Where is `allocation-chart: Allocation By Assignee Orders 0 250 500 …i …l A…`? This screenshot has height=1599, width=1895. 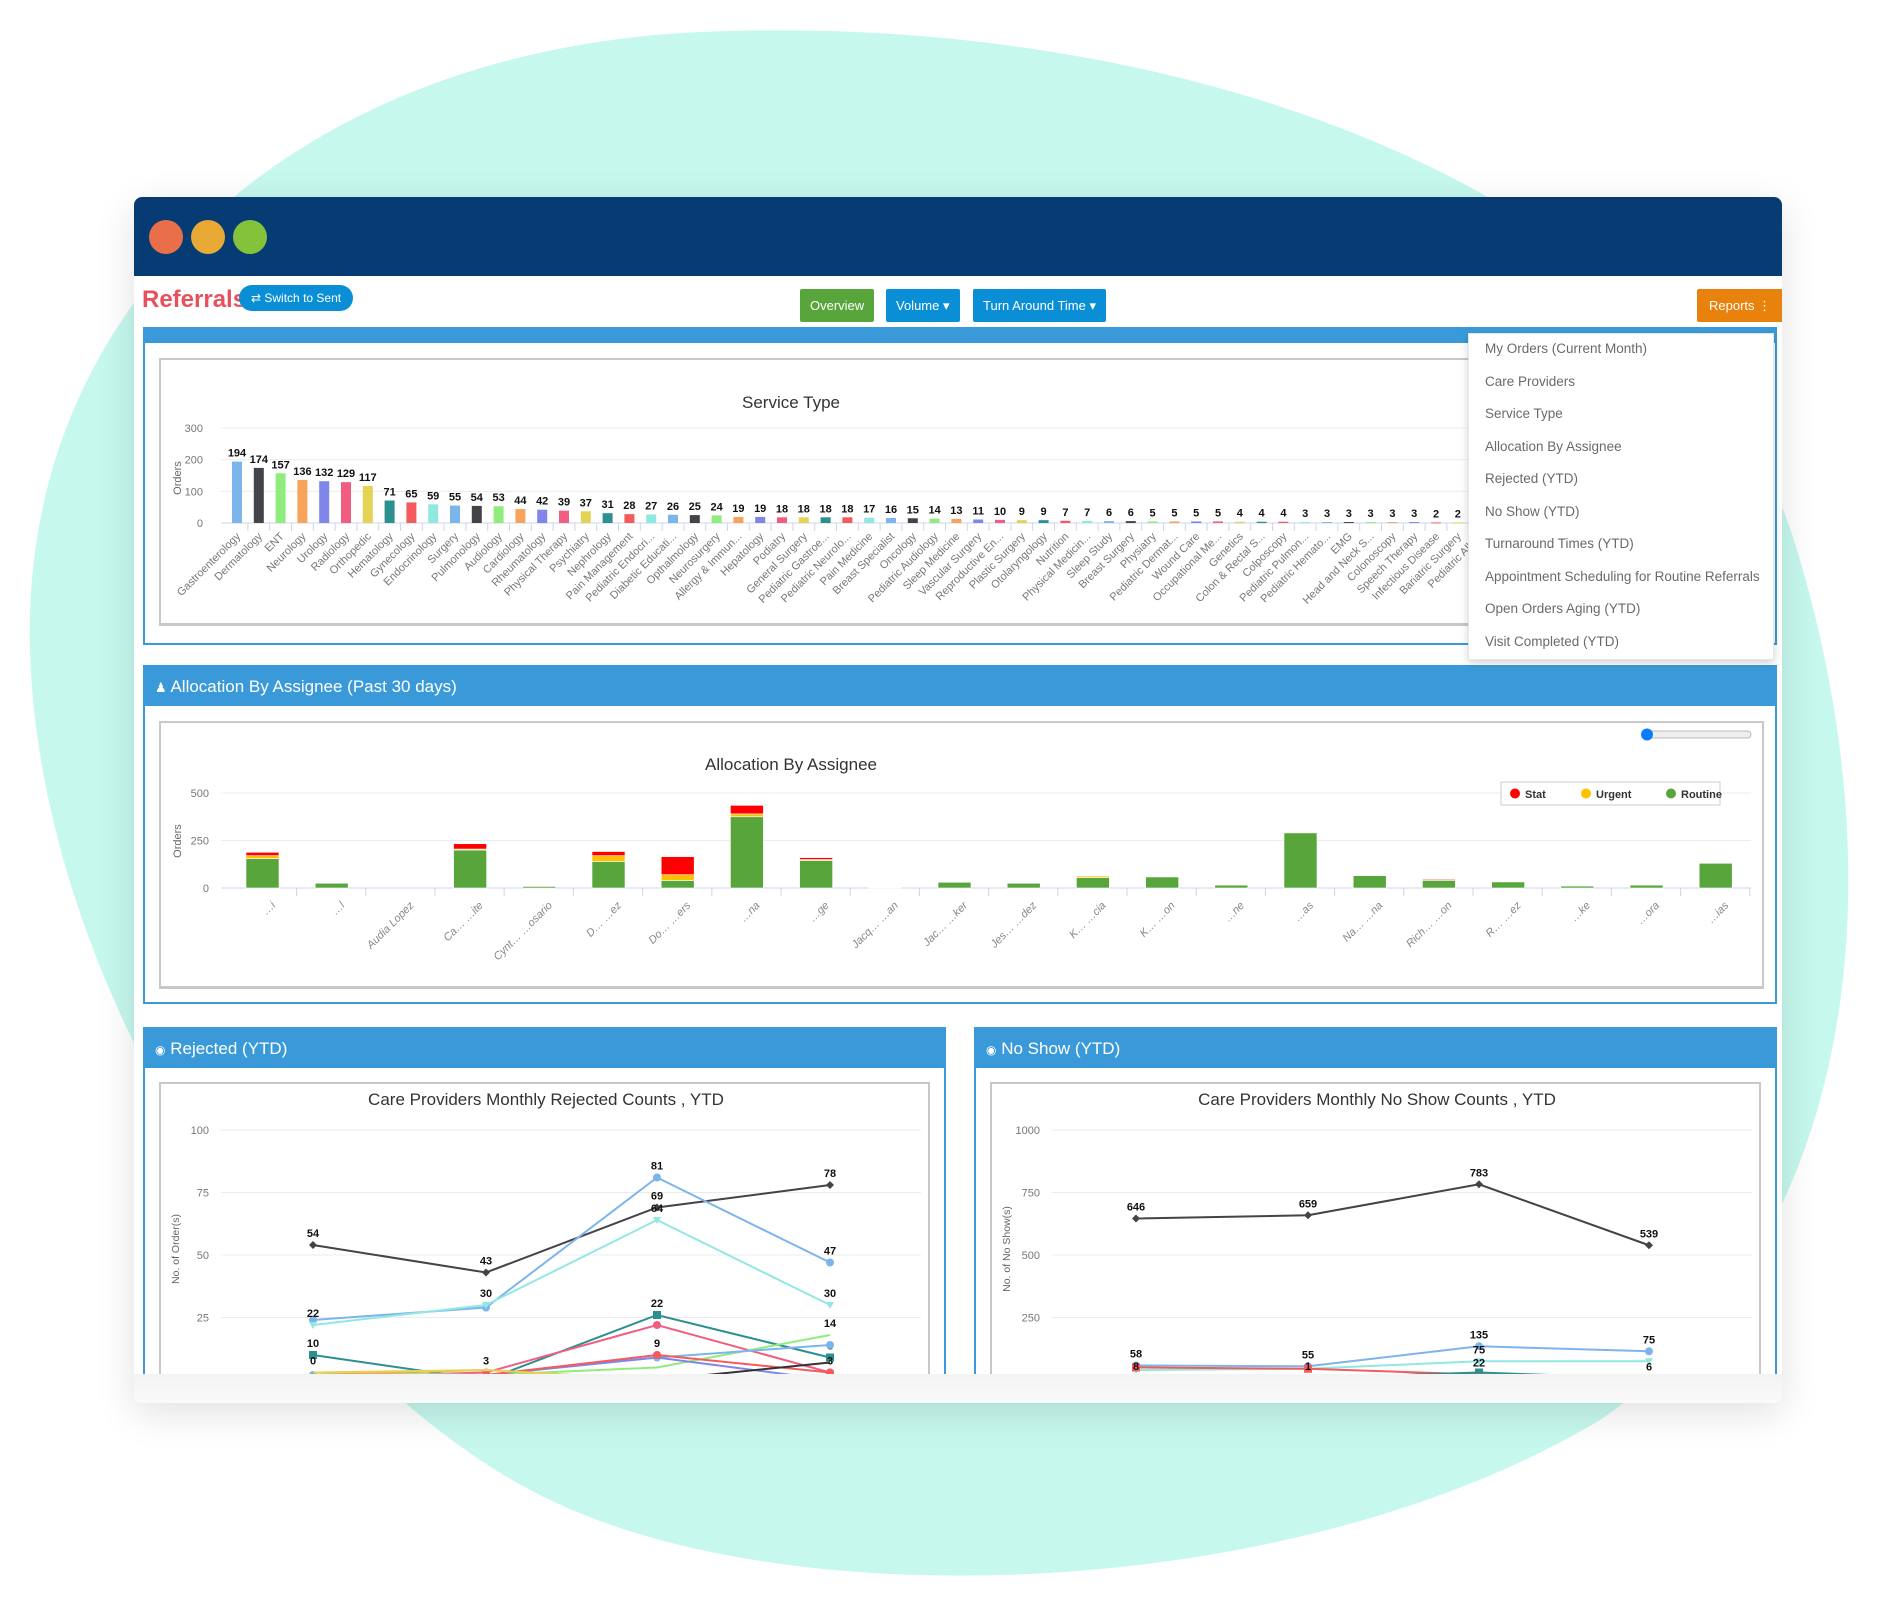 allocation-chart: Allocation By Assignee Orders 0 250 500 …i …l A… is located at coordinates (962, 845).